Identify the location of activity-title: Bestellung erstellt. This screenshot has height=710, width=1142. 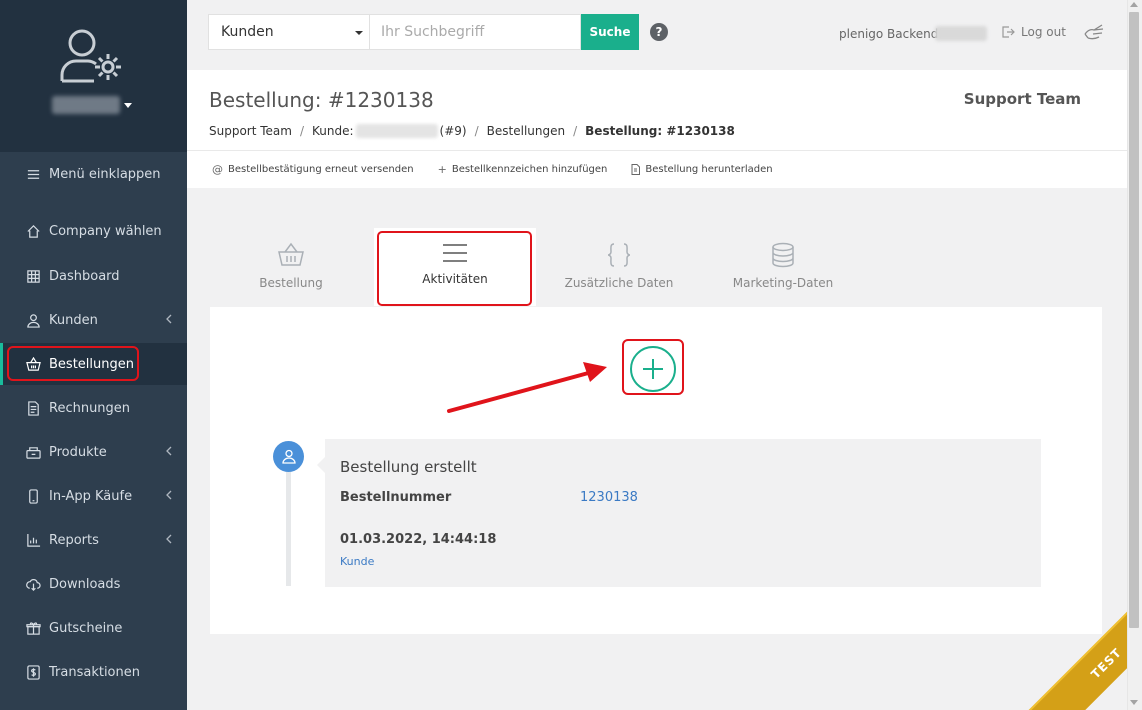
(408, 467).